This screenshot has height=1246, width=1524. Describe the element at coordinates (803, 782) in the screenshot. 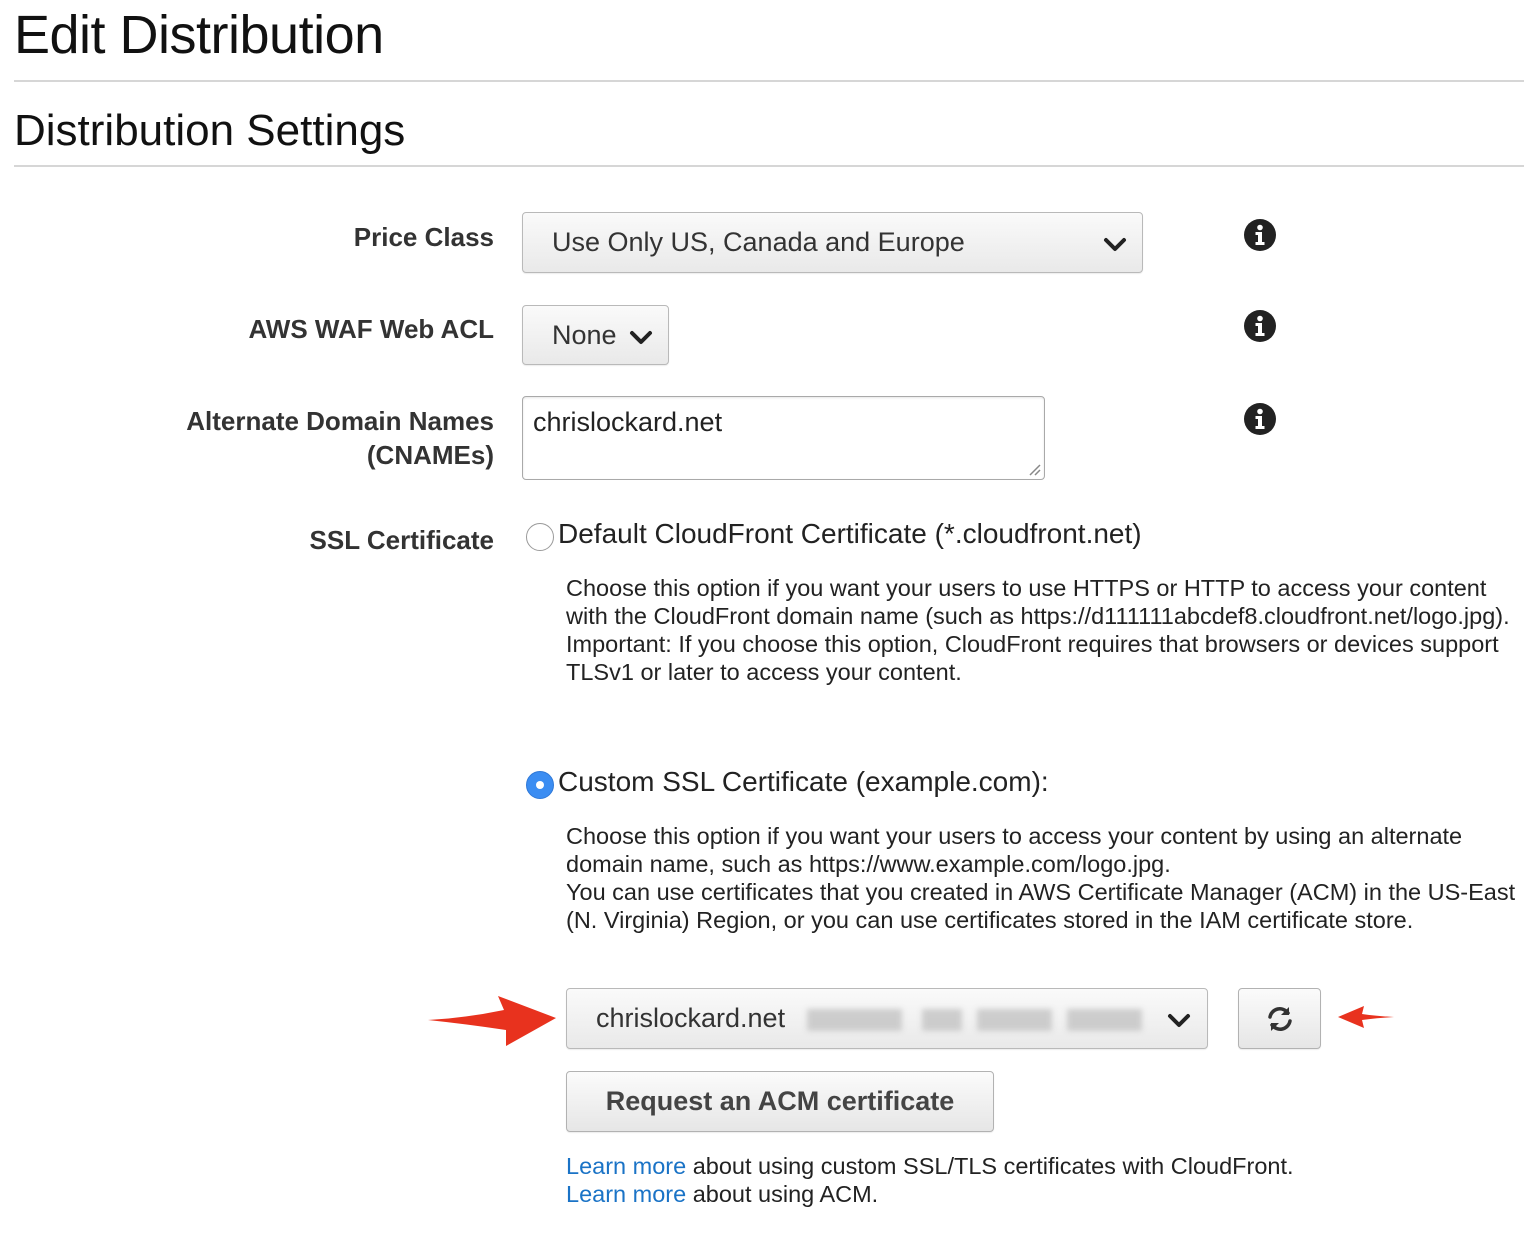

I see `custom-cert-label: Custom SSL Certificate (example.com):` at that location.